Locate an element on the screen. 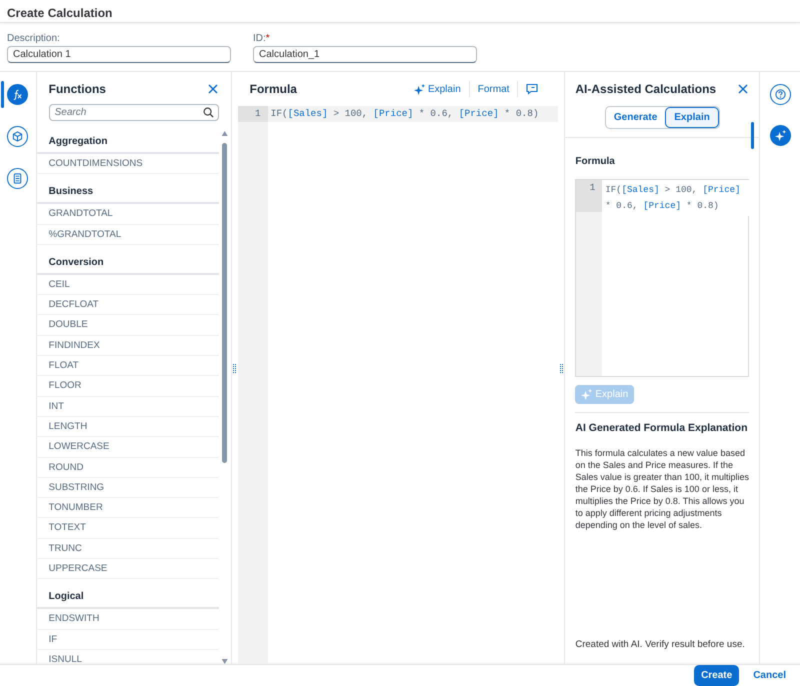 The image size is (800, 686). search-icon is located at coordinates (208, 112).